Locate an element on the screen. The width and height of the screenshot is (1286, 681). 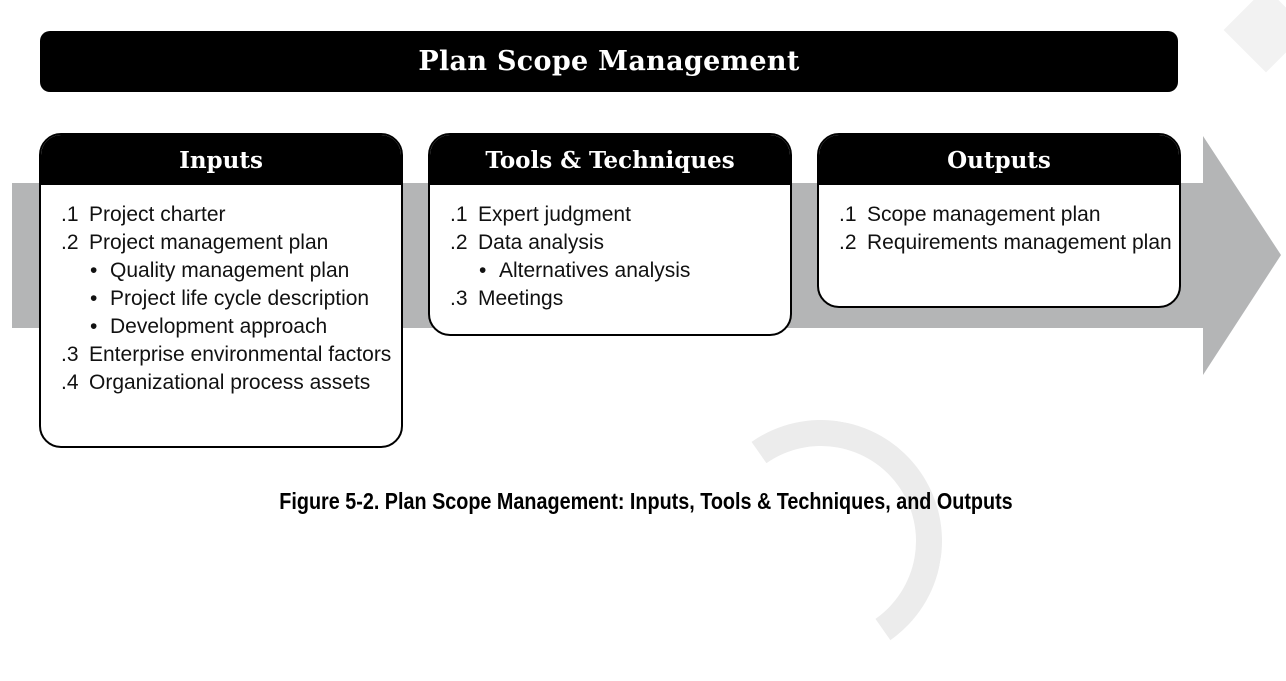
item-text: Data analysis is located at coordinates (541, 242).